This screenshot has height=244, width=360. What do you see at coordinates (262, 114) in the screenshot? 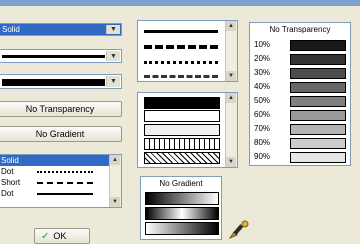
I see `transparency-label: 60%` at bounding box center [262, 114].